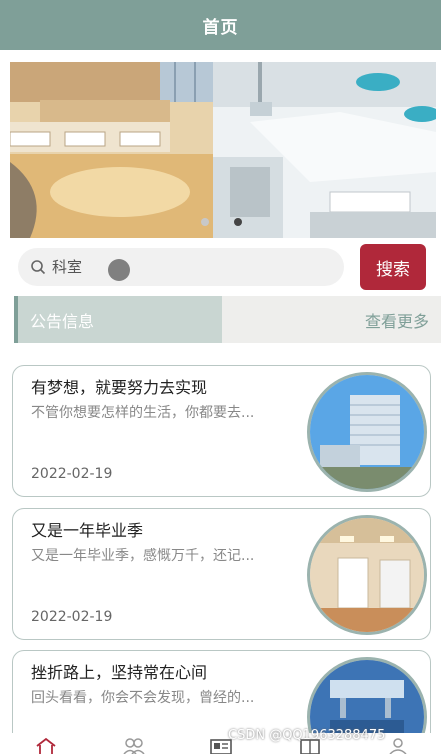 This screenshot has height=754, width=441. I want to click on search-button: 搜索, so click(393, 267).